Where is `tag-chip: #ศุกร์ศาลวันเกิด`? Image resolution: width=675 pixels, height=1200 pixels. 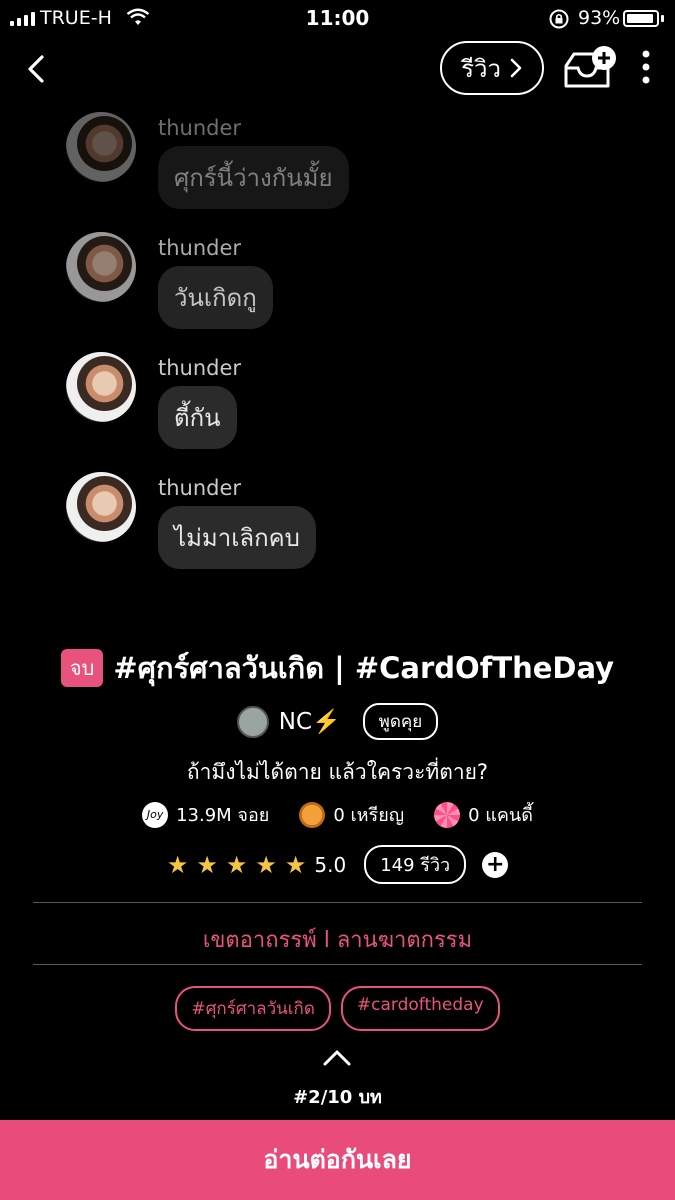 tag-chip: #ศุกร์ศาลวันเกิด is located at coordinates (253, 1008).